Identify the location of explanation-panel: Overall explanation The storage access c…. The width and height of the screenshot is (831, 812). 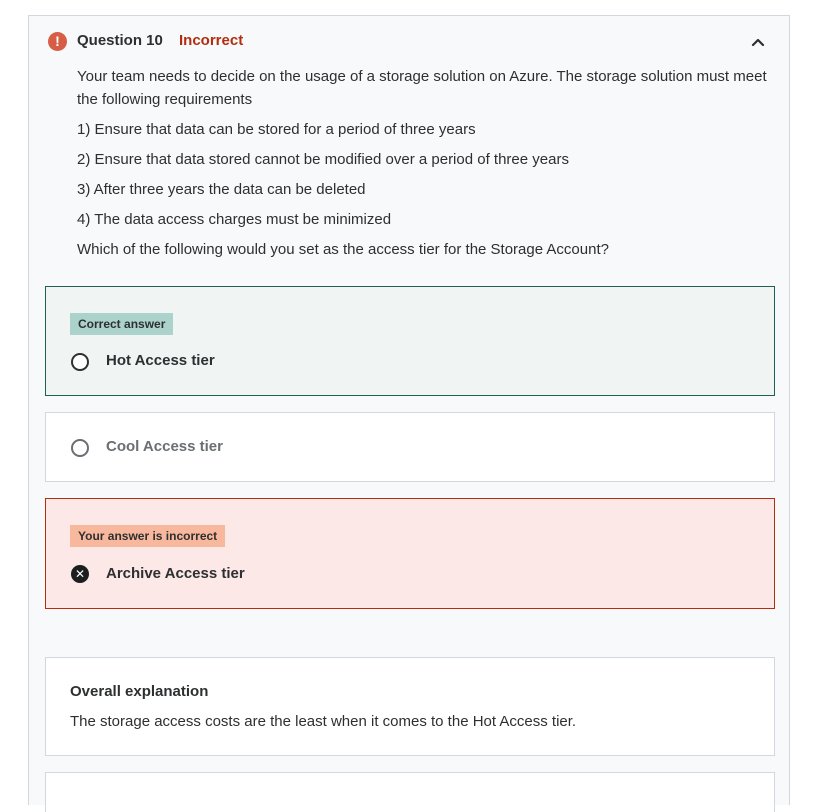
(410, 706).